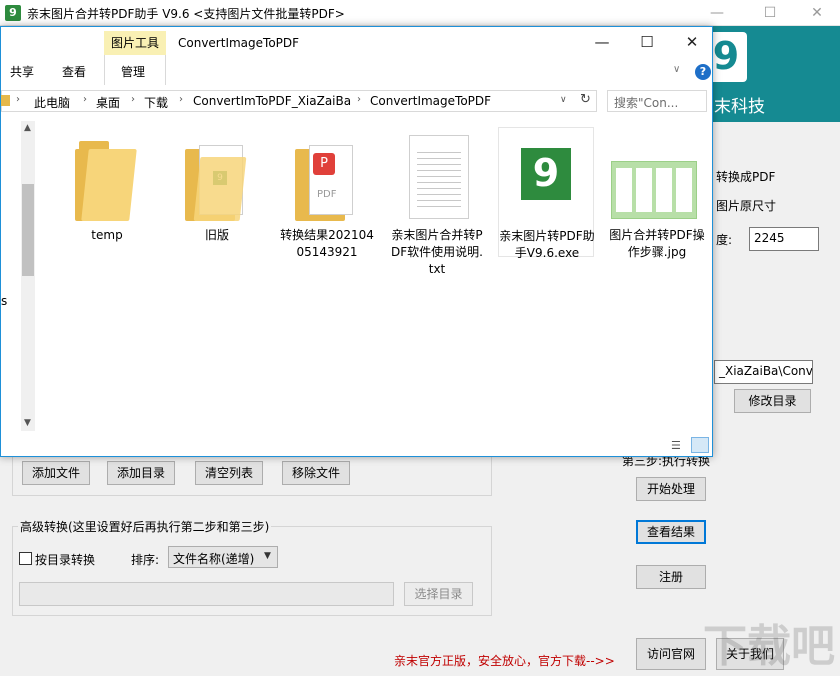 This screenshot has width=840, height=676. I want to click on explorer-maximize-button: ☐, so click(647, 42).